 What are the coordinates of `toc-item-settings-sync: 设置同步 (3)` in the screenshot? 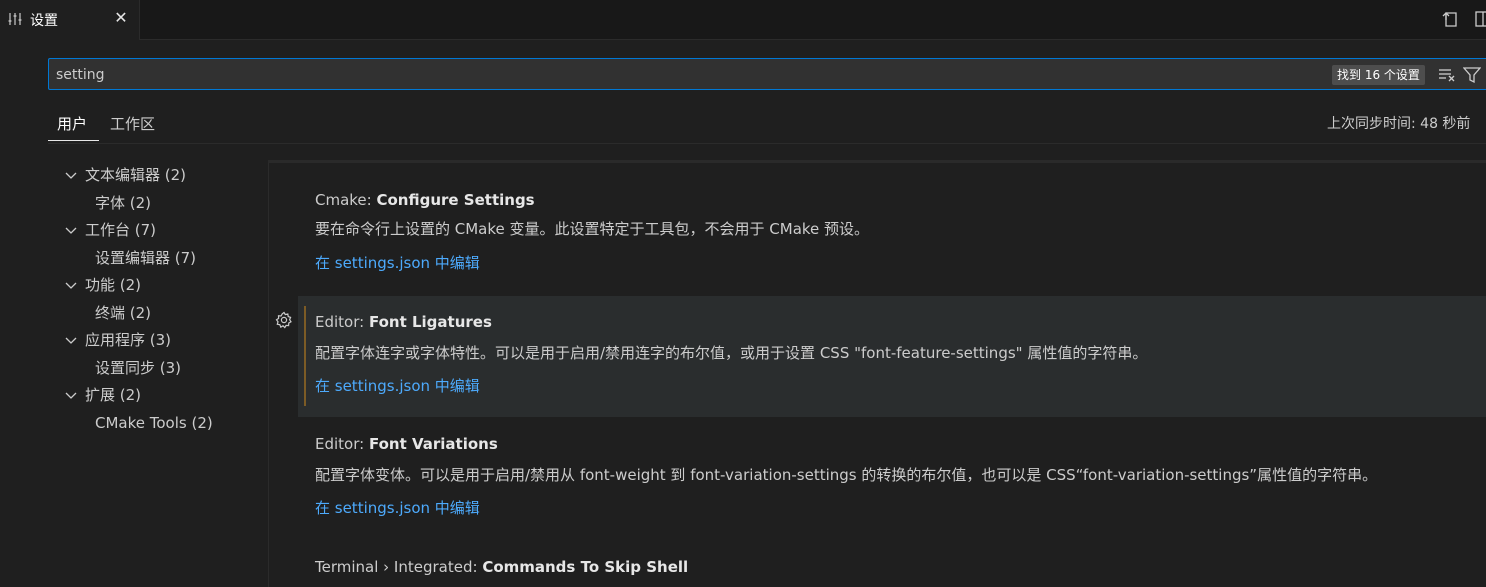 It's located at (138, 368).